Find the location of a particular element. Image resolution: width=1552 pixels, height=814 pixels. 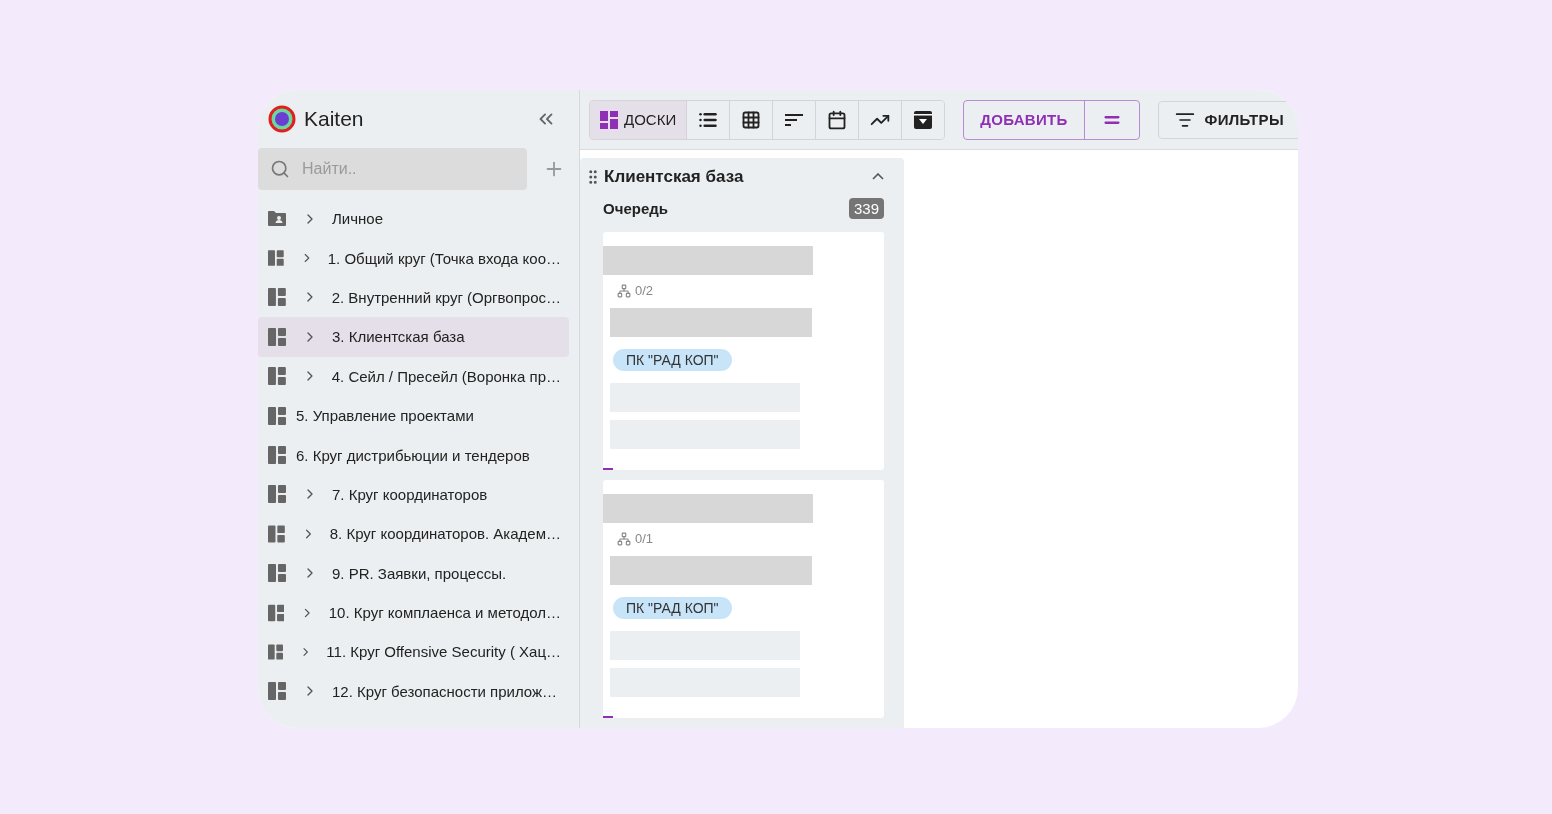

app-name: Kaiten is located at coordinates (334, 119).